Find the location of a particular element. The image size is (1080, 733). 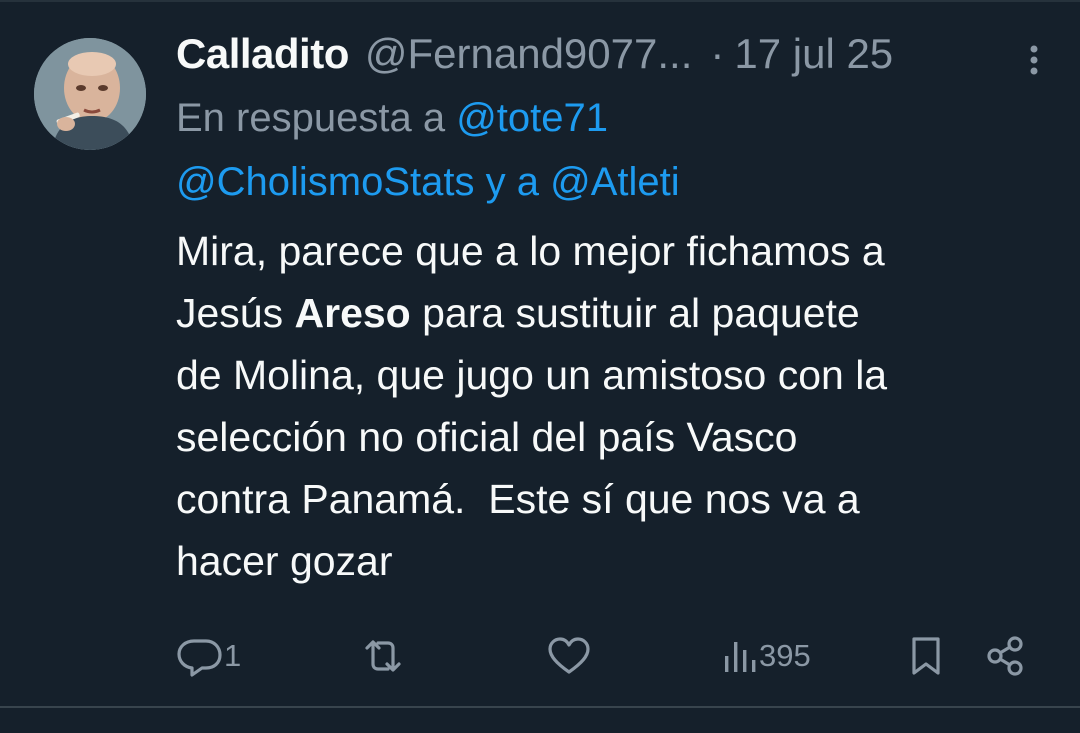

bottom-divider is located at coordinates (540, 707).